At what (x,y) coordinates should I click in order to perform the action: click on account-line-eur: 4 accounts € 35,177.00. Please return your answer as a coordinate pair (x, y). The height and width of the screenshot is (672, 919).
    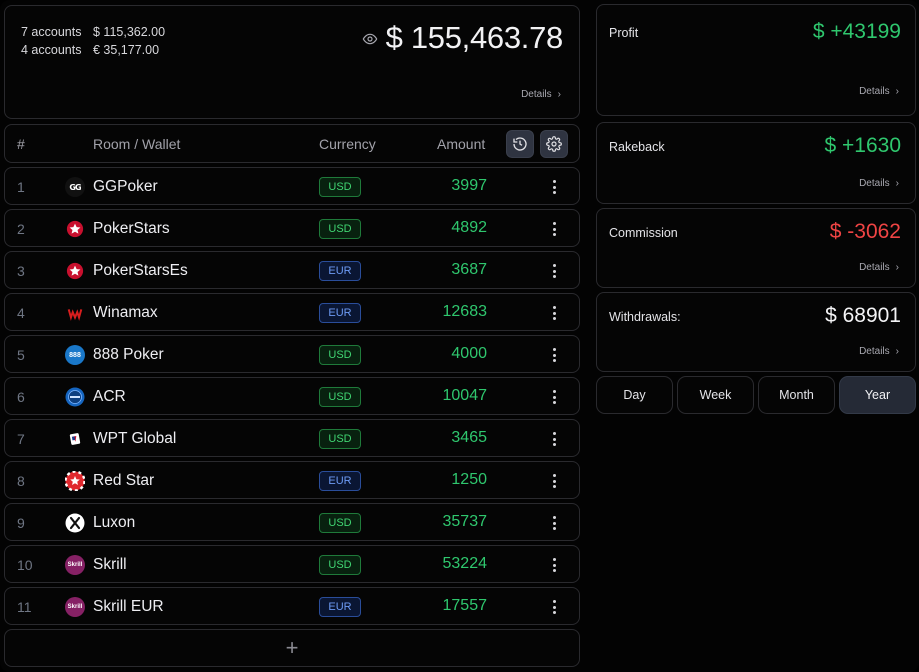
    Looking at the image, I should click on (93, 50).